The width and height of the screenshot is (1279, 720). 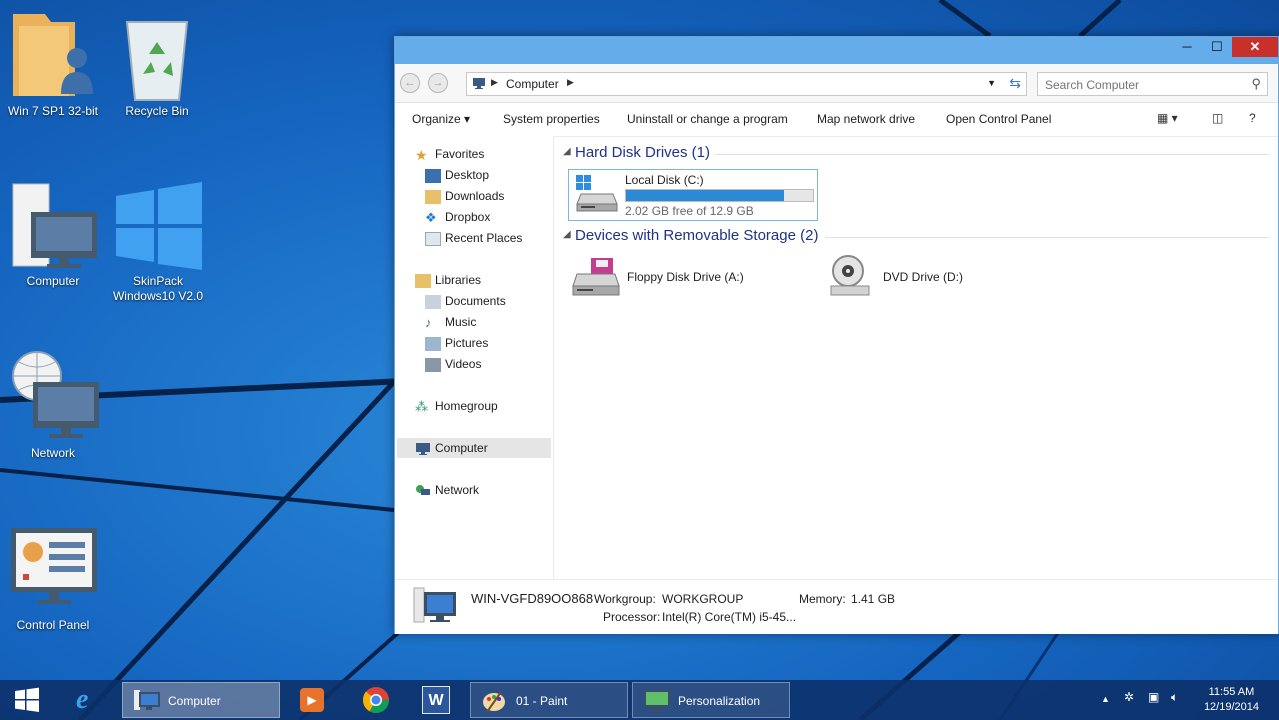 What do you see at coordinates (433, 343) in the screenshot?
I see `pictures-icon` at bounding box center [433, 343].